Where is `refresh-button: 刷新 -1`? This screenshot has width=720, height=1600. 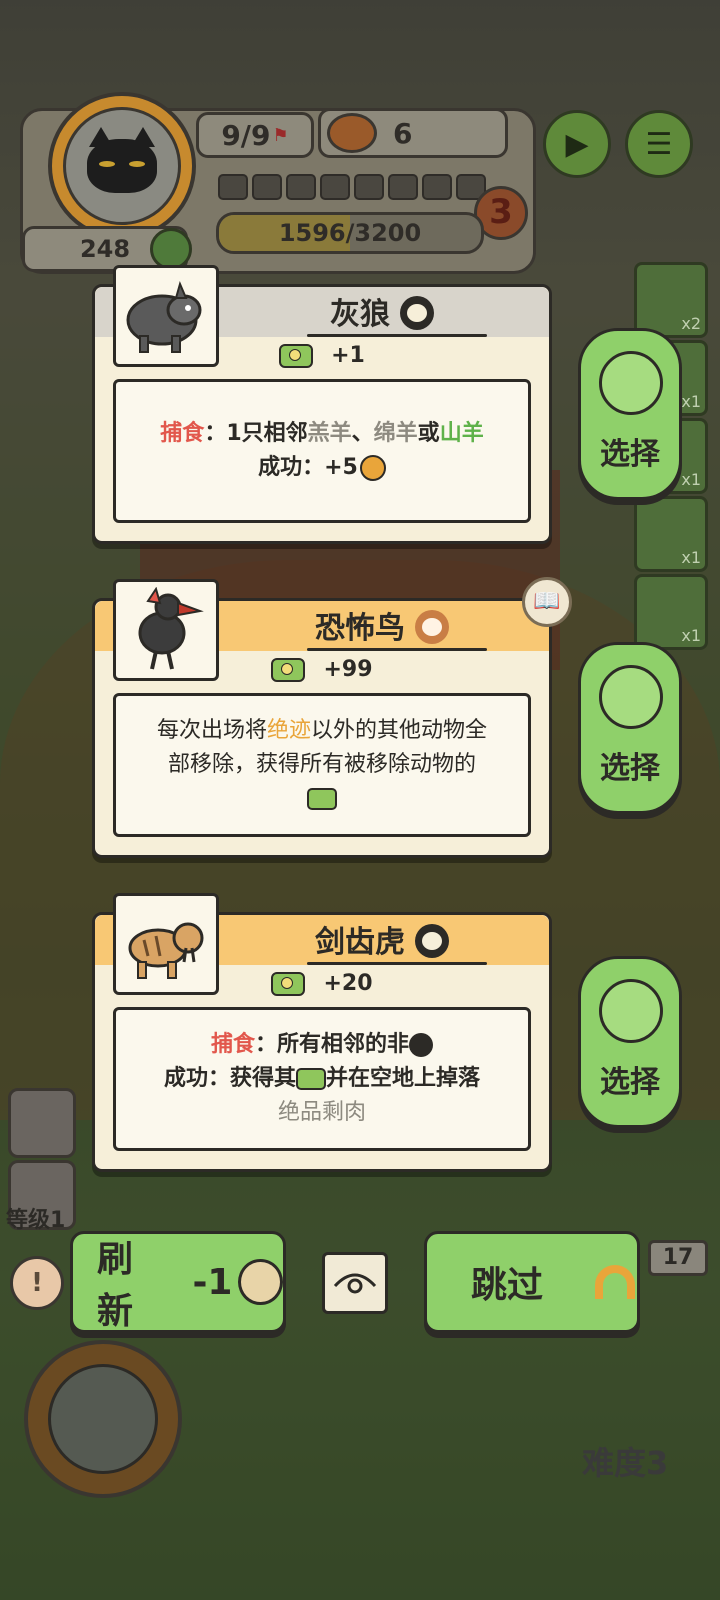
refresh-button: 刷新 -1 is located at coordinates (178, 1282).